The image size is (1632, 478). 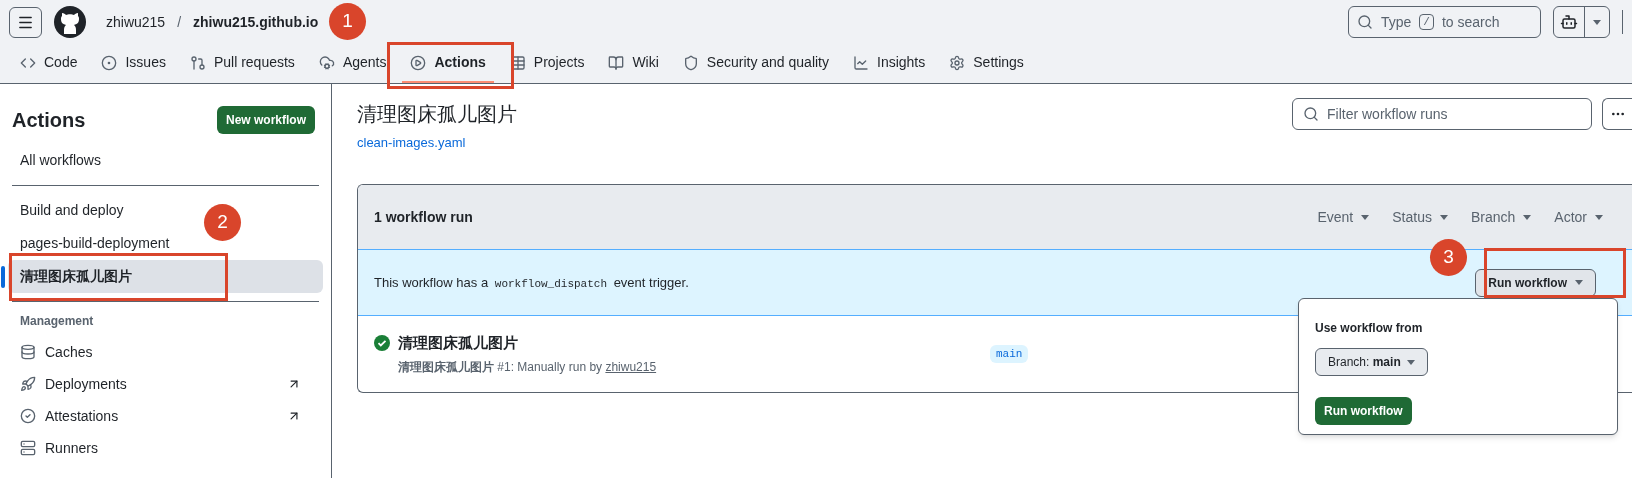 I want to click on sidebar-item: 清理图床孤儿图片, so click(x=165, y=276).